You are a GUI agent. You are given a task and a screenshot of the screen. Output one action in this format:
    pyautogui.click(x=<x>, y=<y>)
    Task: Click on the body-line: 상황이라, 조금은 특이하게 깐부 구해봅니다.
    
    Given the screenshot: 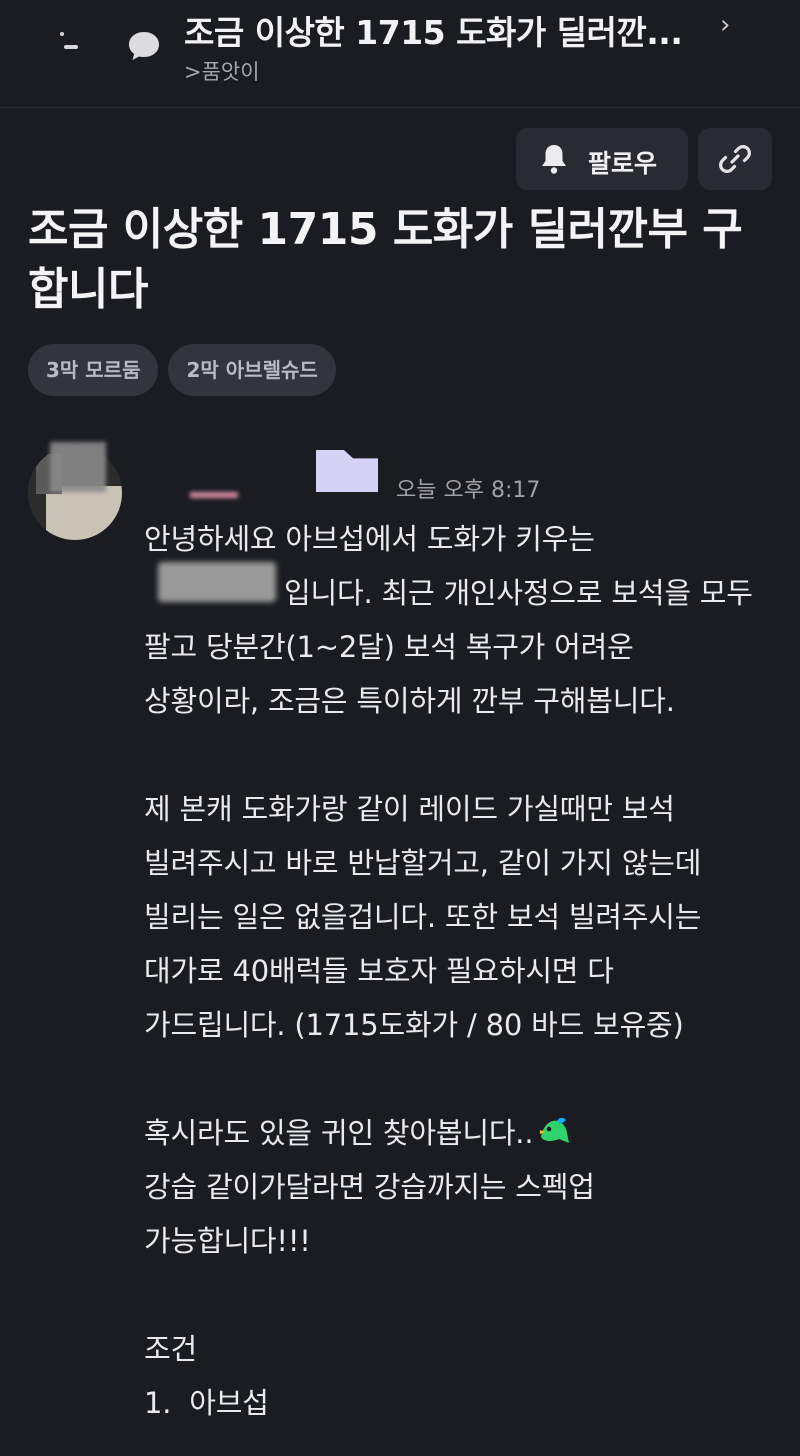 What is the action you would take?
    pyautogui.click(x=409, y=701)
    